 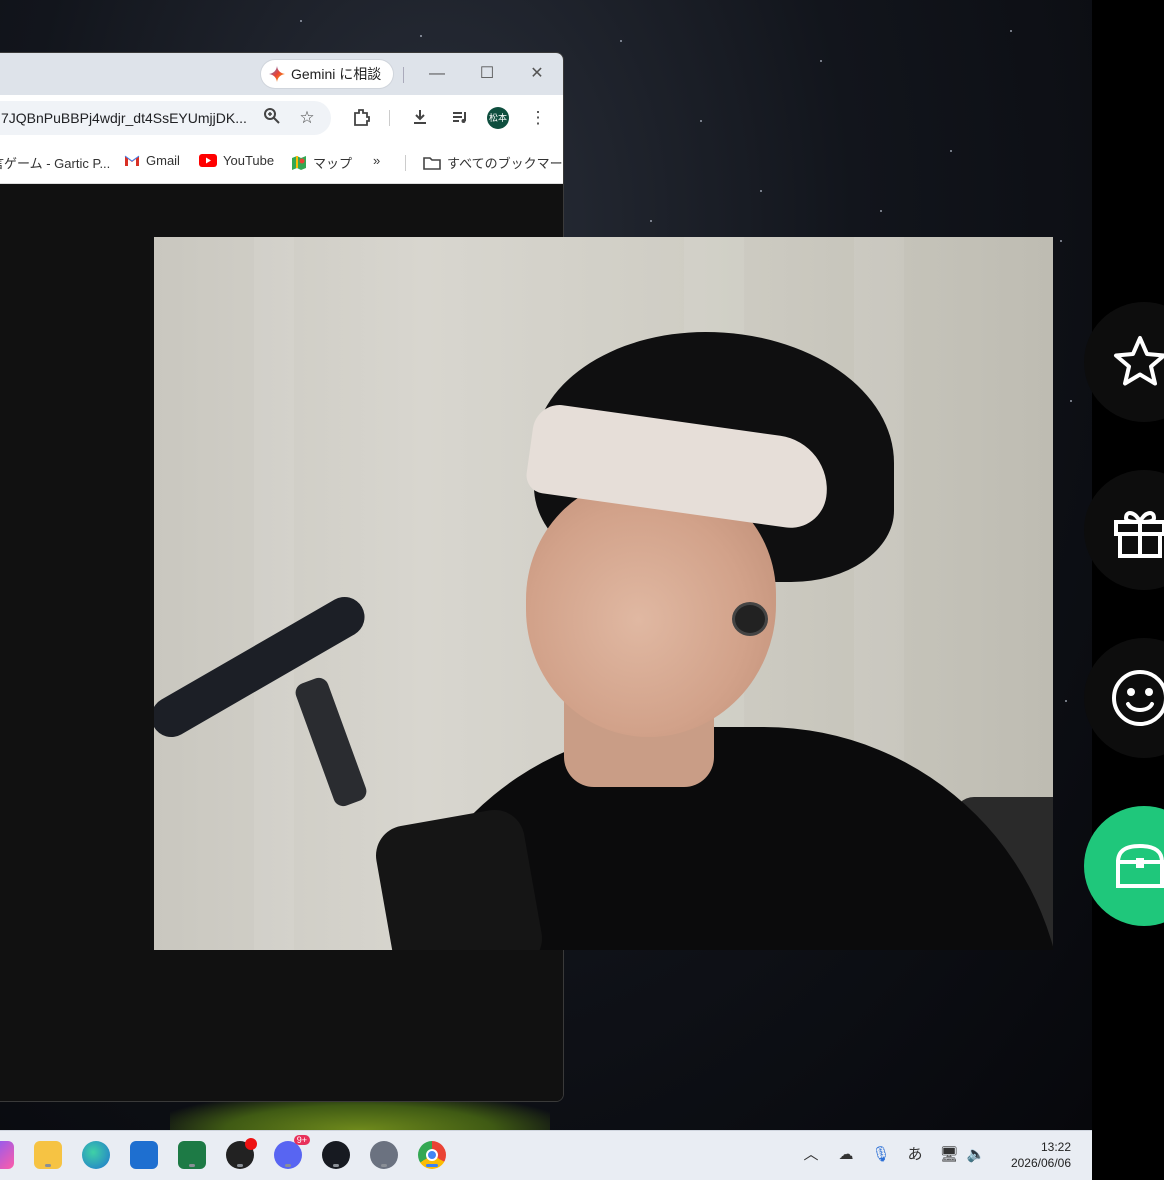 I want to click on volume-icon: 🔈, so click(x=976, y=1155).